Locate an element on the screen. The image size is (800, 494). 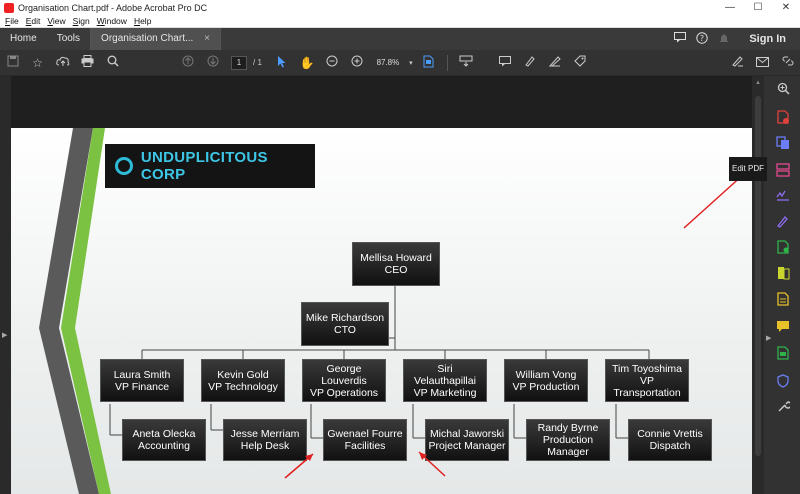
tab-close-icon: × is located at coordinates (207, 38).